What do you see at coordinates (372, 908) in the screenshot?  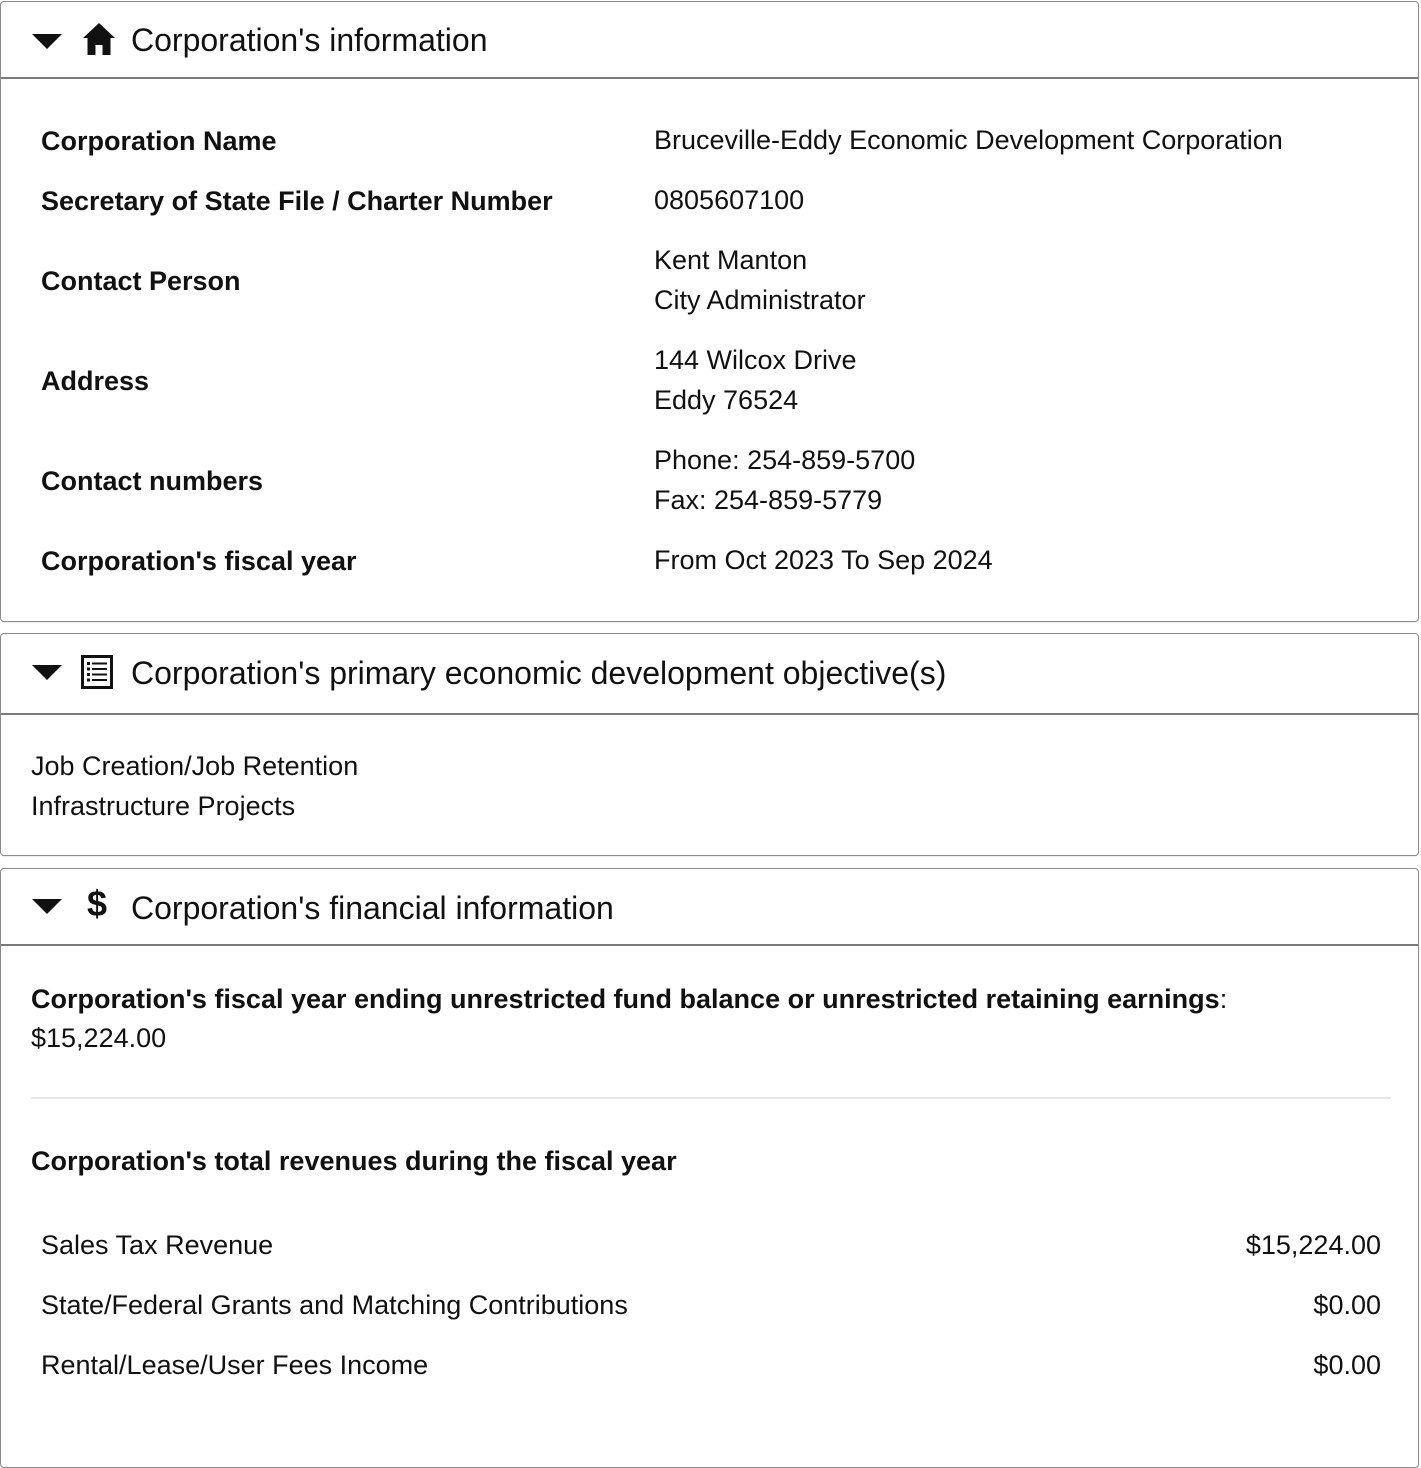 I see `financial-title: Corporation's financial information` at bounding box center [372, 908].